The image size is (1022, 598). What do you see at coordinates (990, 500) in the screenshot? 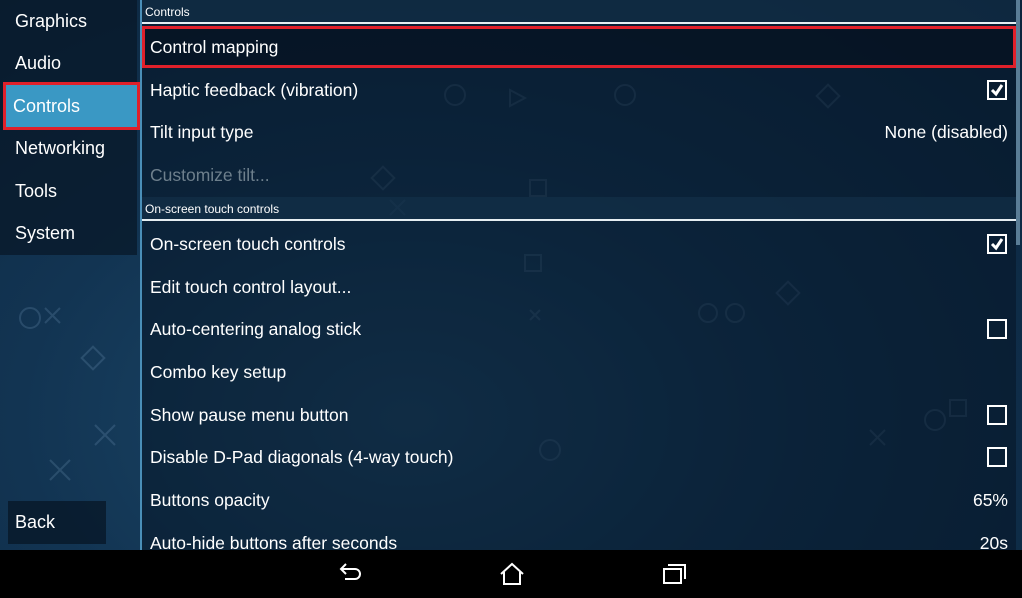
I see `item-value: 65%` at bounding box center [990, 500].